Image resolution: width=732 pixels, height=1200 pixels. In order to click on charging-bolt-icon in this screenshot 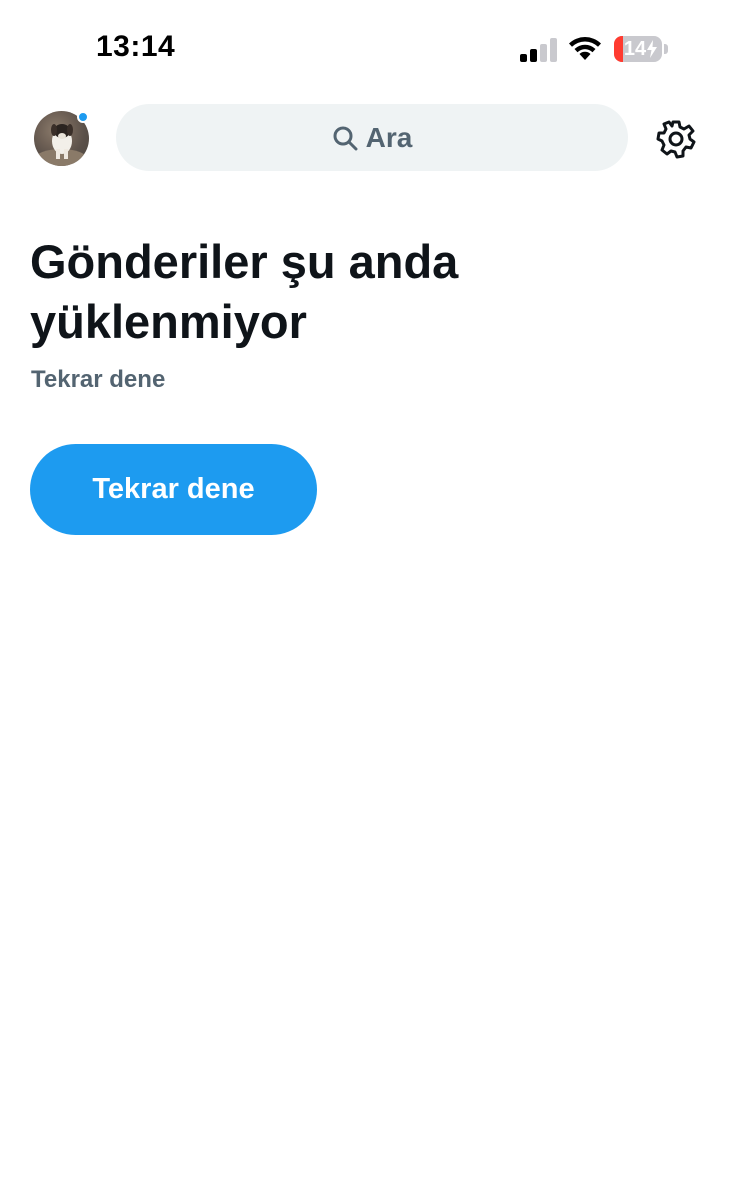, I will do `click(652, 49)`.